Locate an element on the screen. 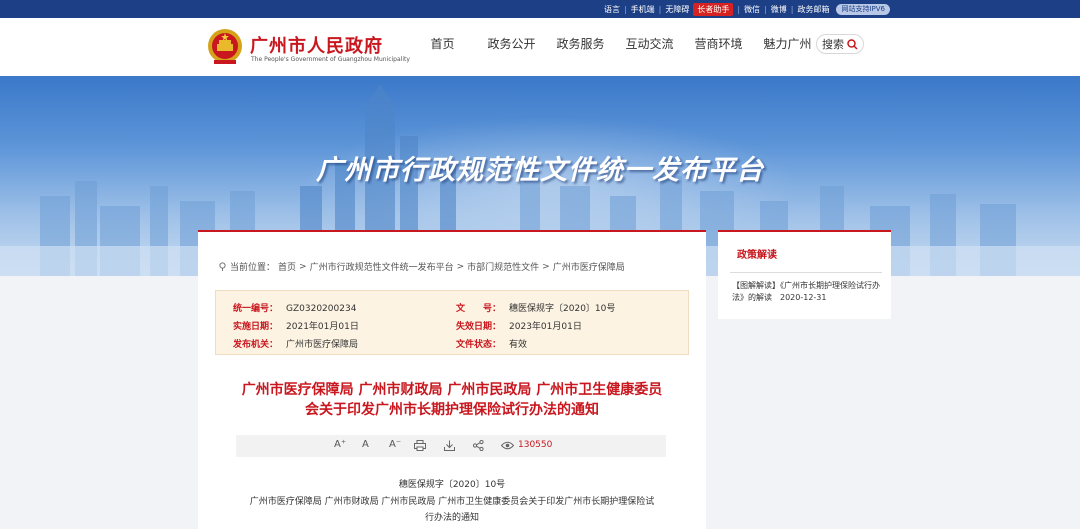 The image size is (1080, 529). location-icon is located at coordinates (222, 266).